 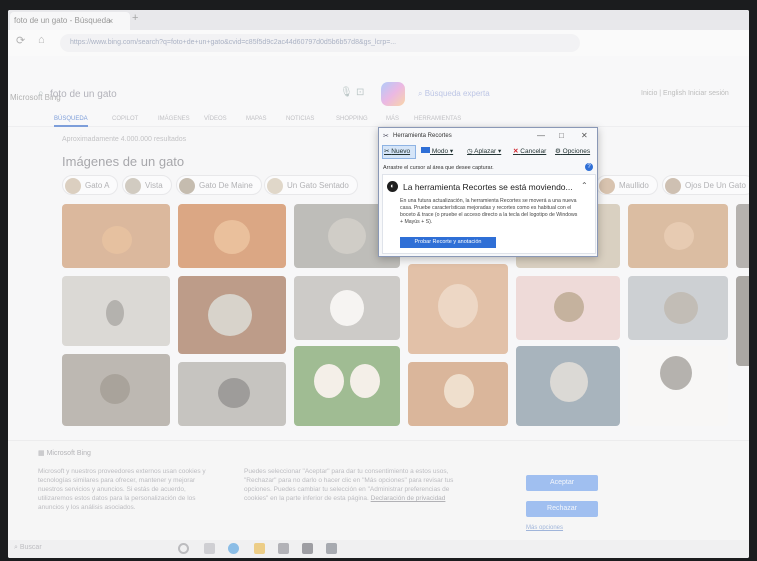 I want to click on scissors-icon: ✂, so click(x=387, y=151).